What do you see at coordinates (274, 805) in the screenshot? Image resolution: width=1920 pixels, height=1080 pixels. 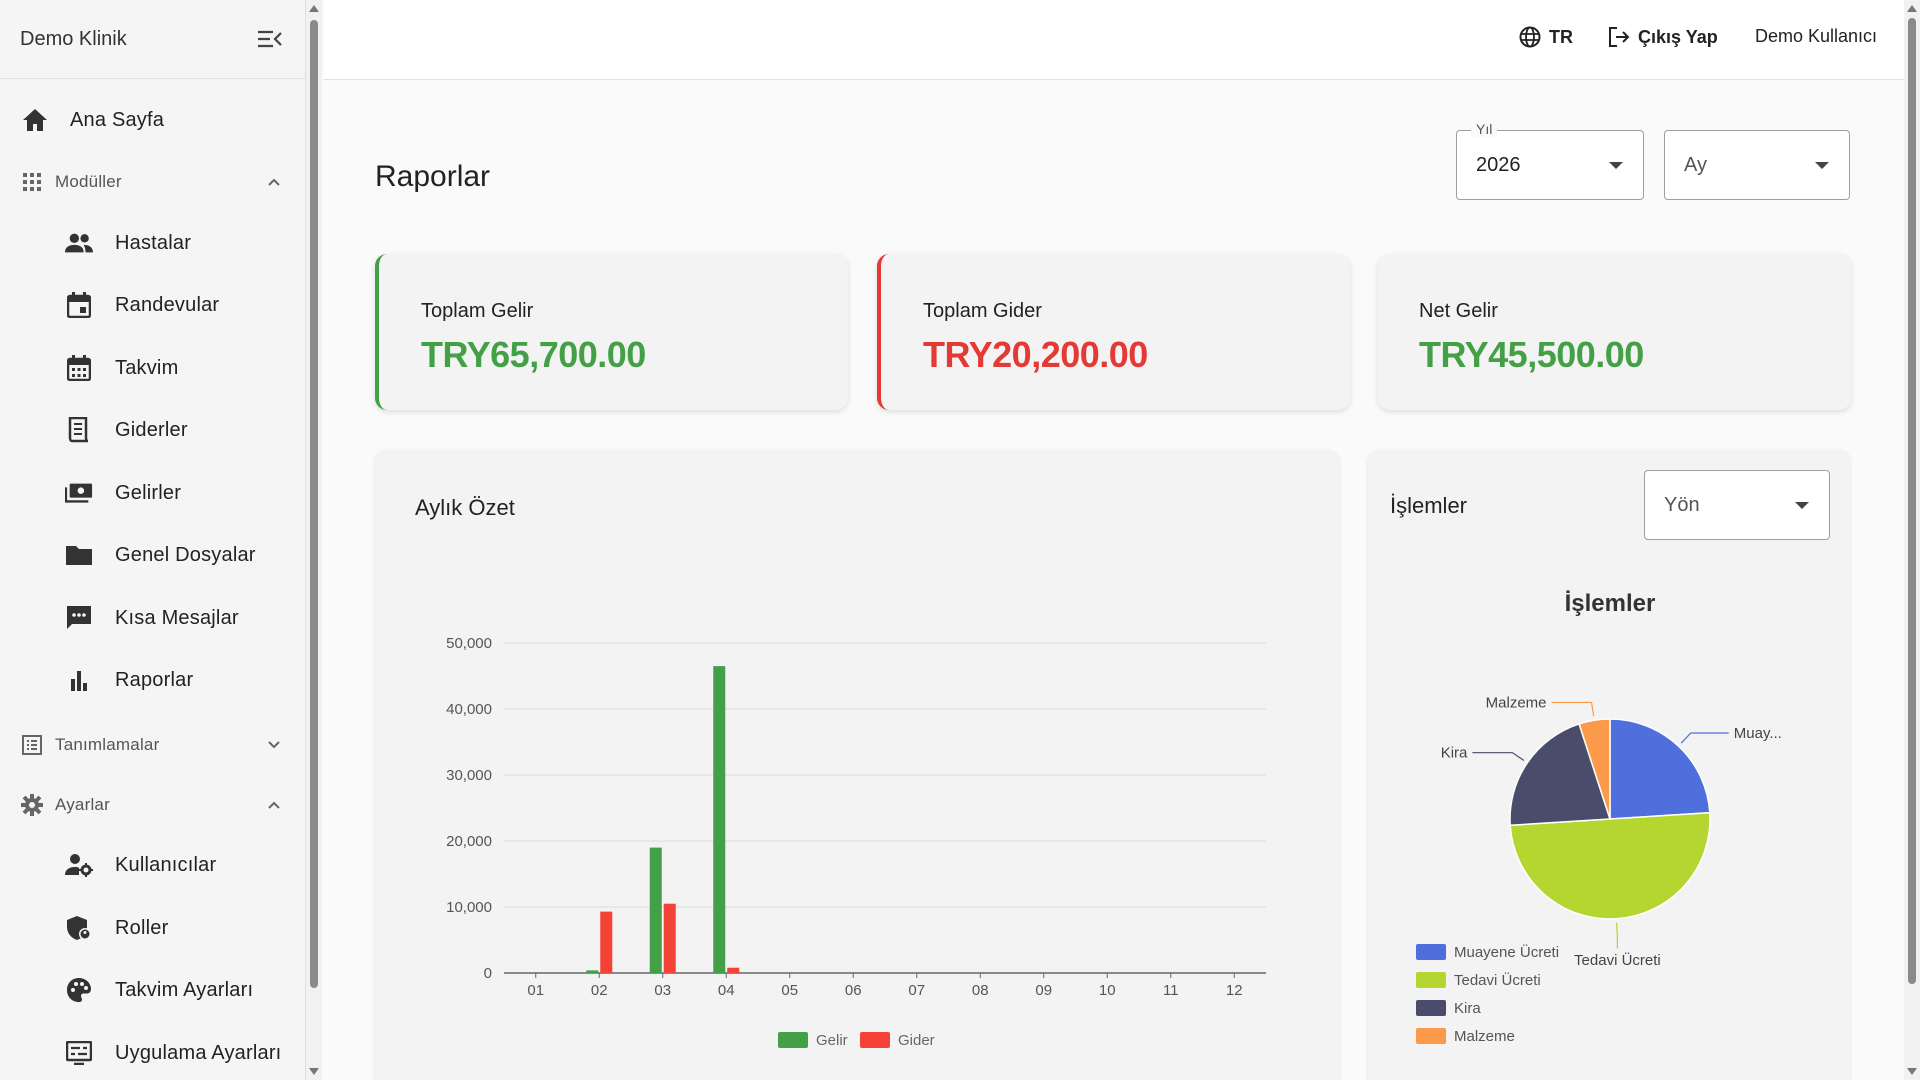 I see `chevron-up-icon` at bounding box center [274, 805].